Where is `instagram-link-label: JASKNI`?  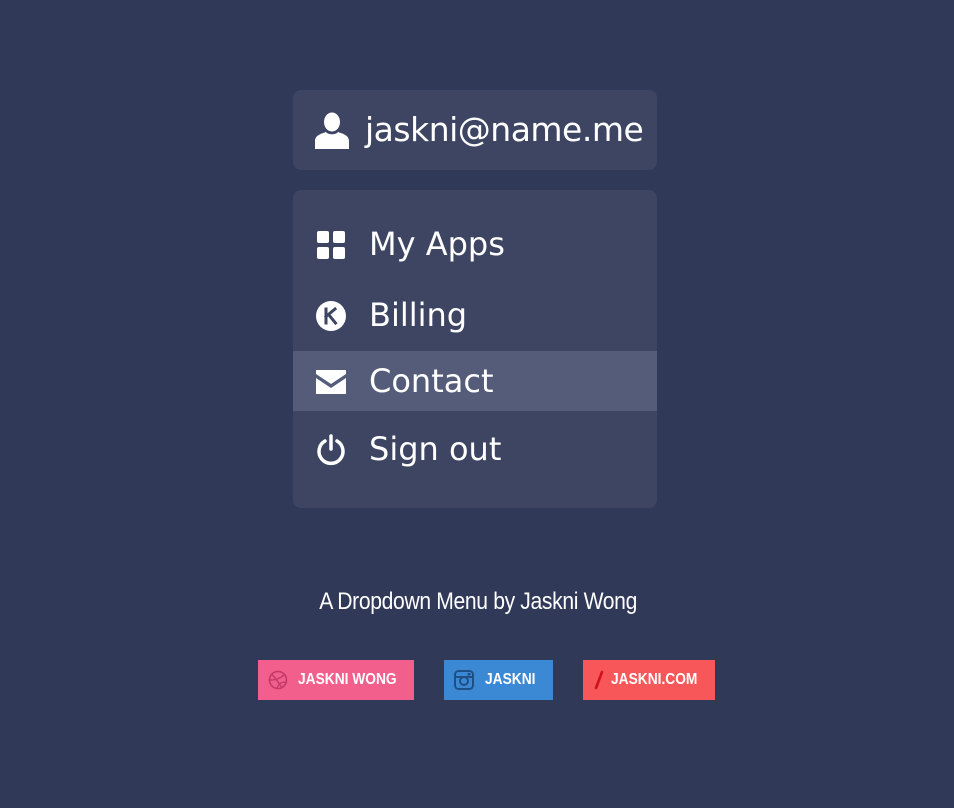 instagram-link-label: JASKNI is located at coordinates (510, 679).